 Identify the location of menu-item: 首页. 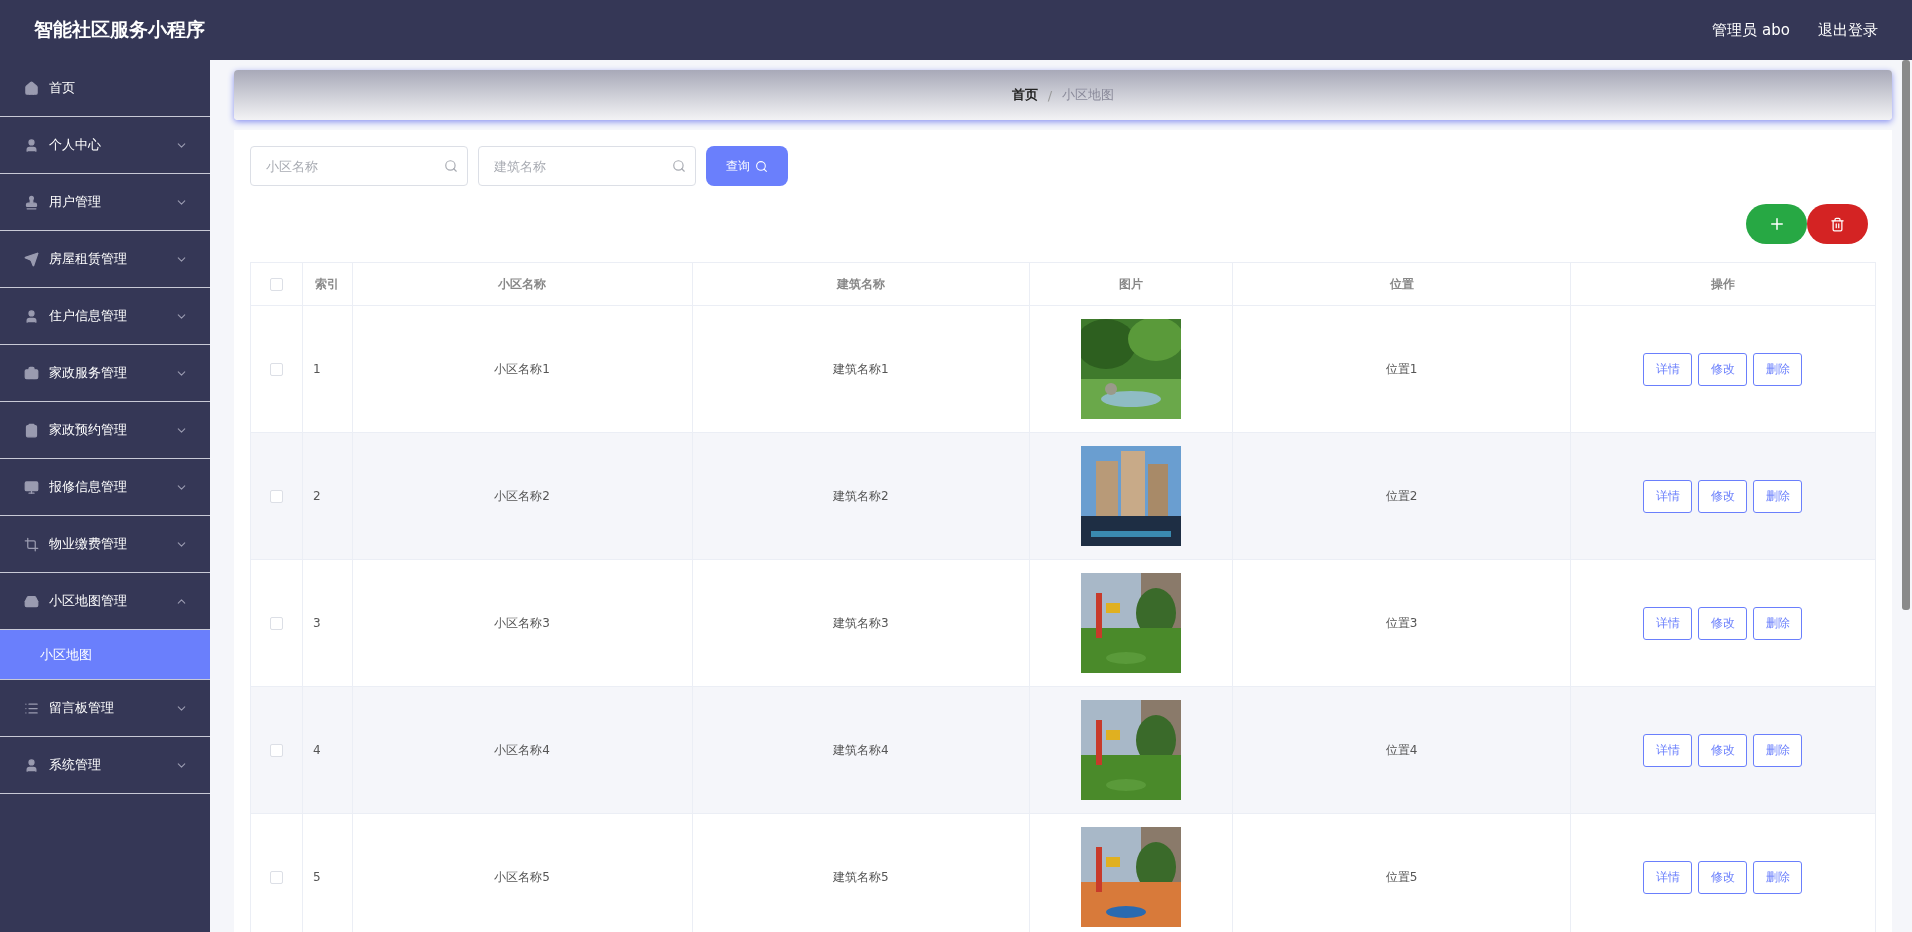
(105, 88).